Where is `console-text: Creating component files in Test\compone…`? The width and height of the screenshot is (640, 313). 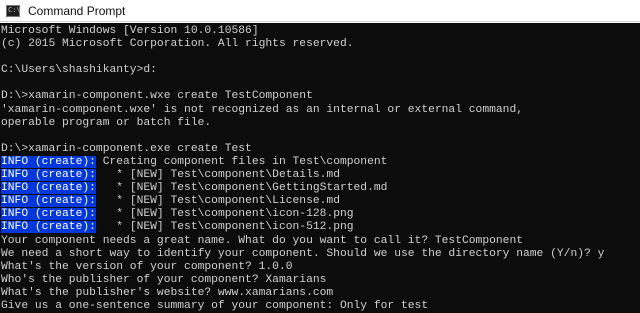 console-text: Creating component files in Test\compone… is located at coordinates (241, 161).